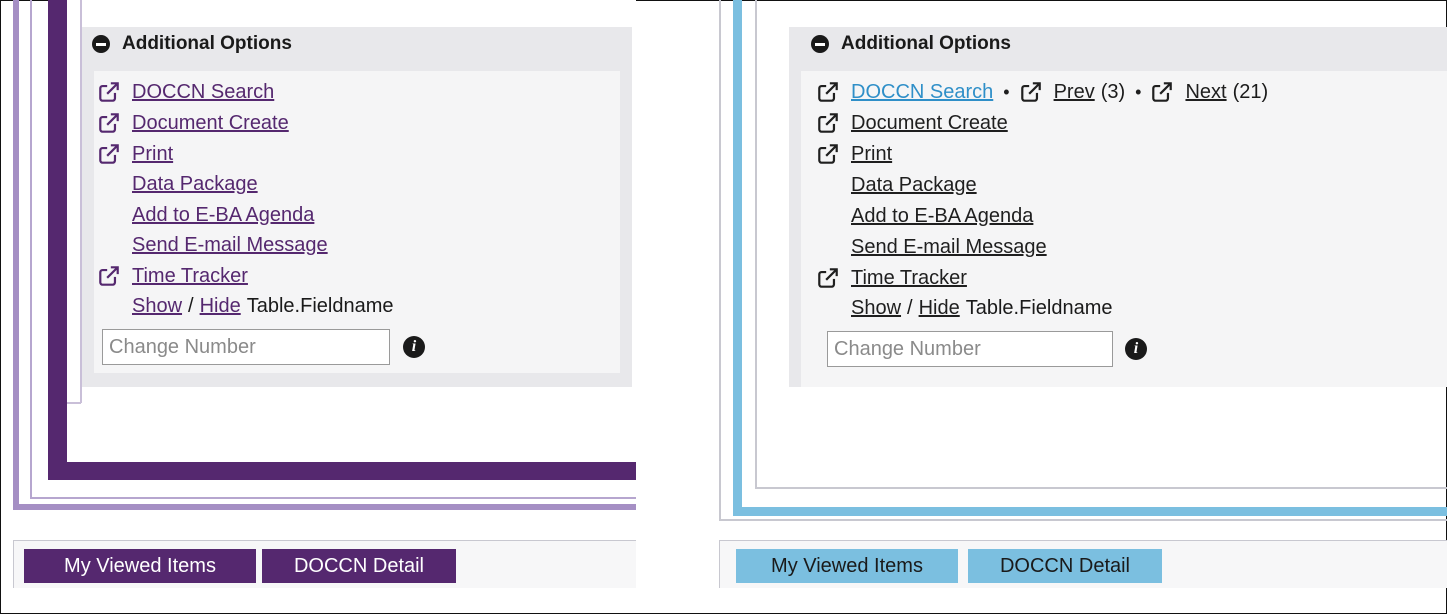 The width and height of the screenshot is (1447, 614). I want to click on prev-link: Prev, so click(1074, 92).